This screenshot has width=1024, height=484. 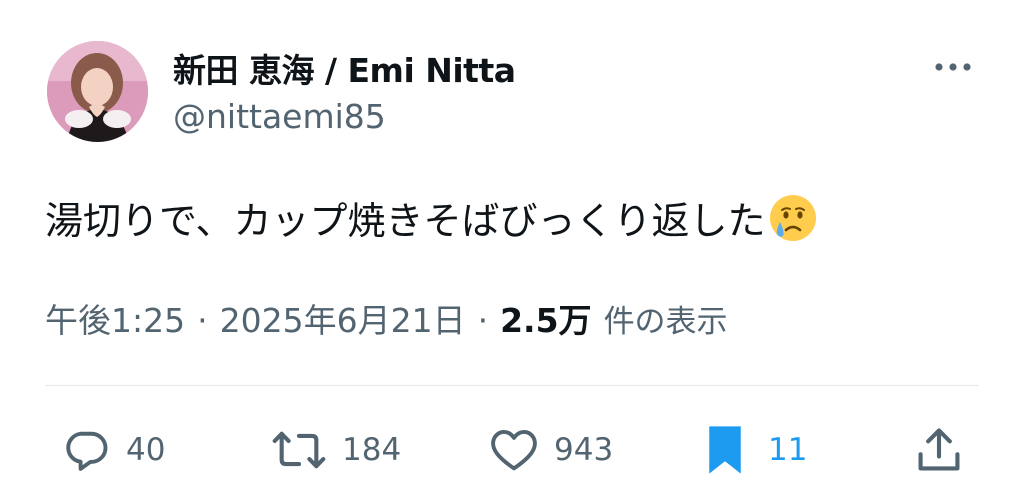 I want to click on avatar-image, so click(x=97, y=91).